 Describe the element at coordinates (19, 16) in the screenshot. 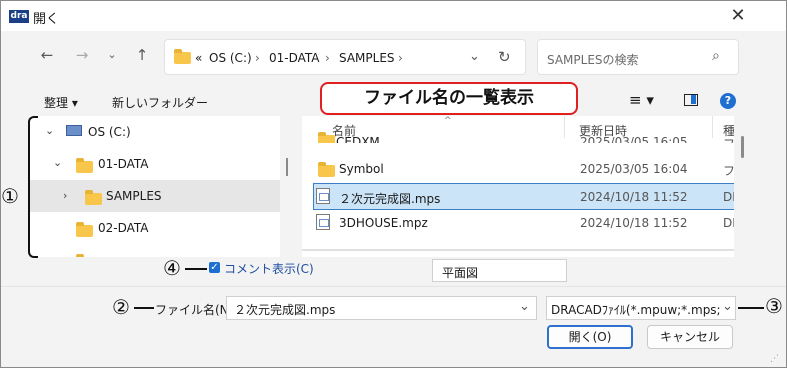

I see `dracad-logo-icon: dra` at that location.